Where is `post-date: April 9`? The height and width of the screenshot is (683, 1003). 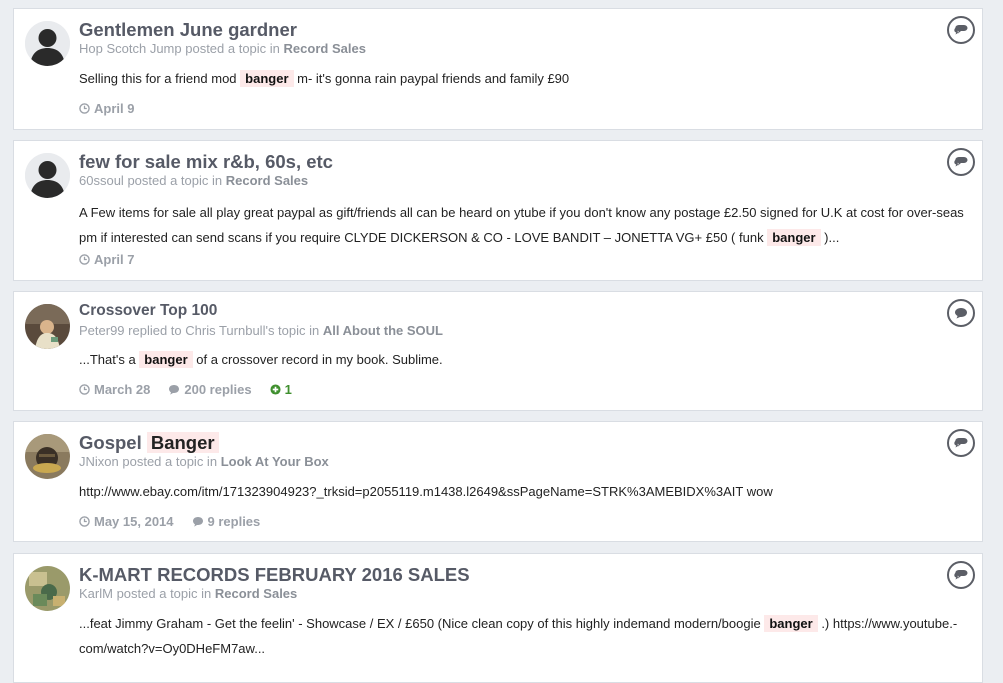 post-date: April 9 is located at coordinates (106, 108).